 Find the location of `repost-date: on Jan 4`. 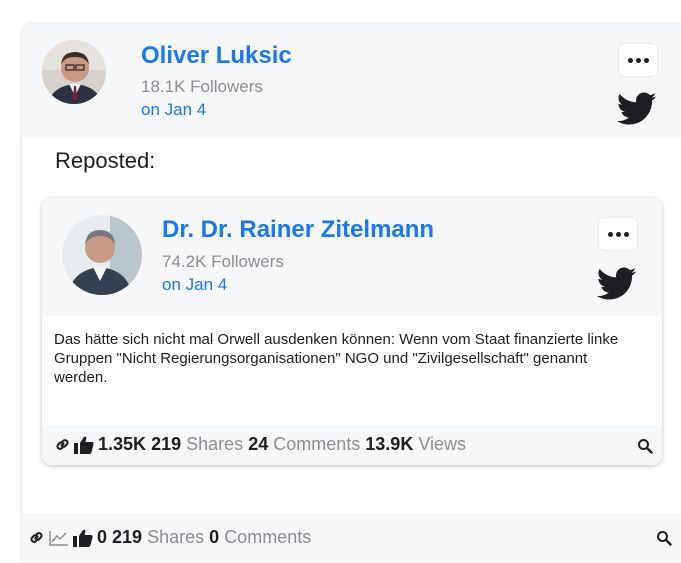

repost-date: on Jan 4 is located at coordinates (194, 285).